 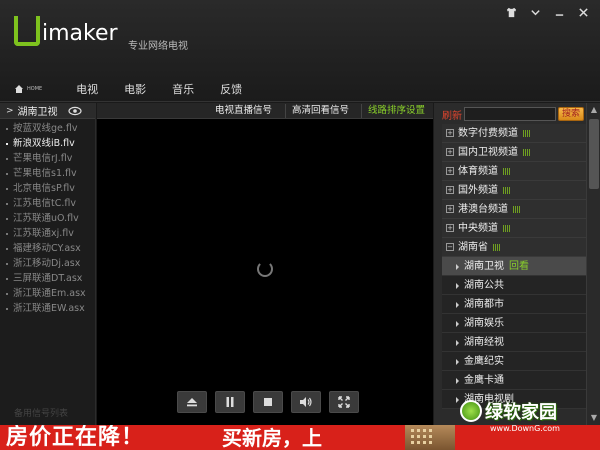 I want to click on scroll-thumb, so click(x=594, y=154).